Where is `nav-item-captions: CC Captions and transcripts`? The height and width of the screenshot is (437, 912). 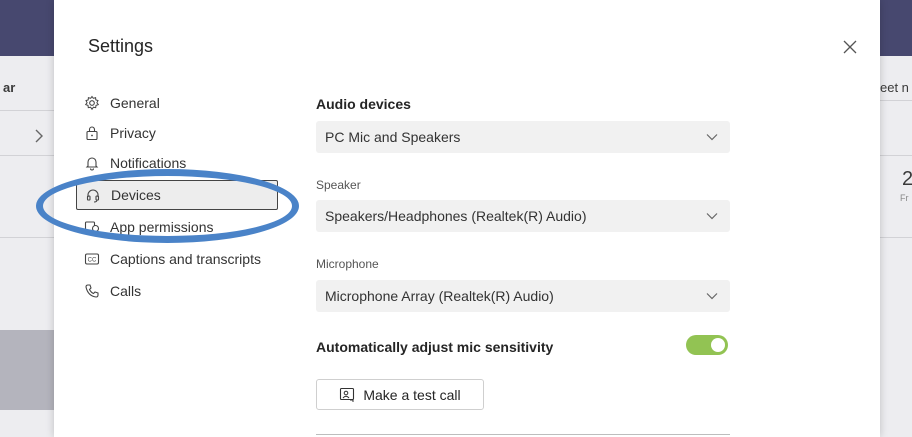 nav-item-captions: CC Captions and transcripts is located at coordinates (177, 259).